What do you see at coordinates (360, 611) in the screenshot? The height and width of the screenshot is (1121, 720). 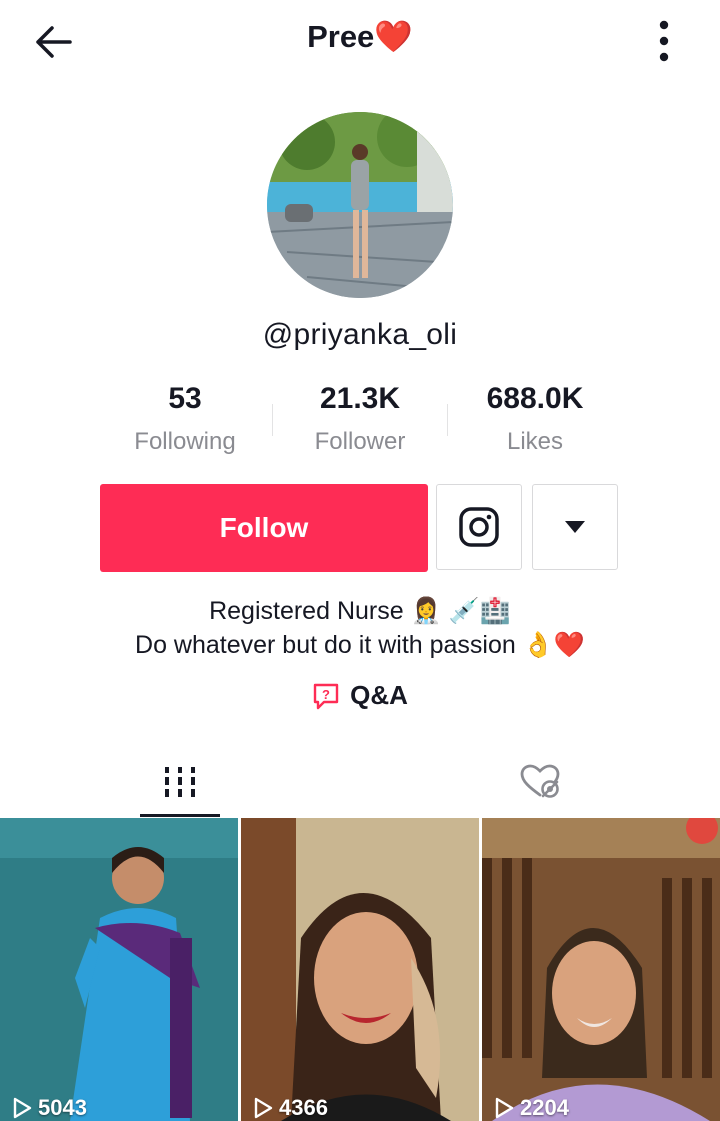 I see `bio-line-1: Registered Nurse 👩‍⚕️ 💉🏥` at bounding box center [360, 611].